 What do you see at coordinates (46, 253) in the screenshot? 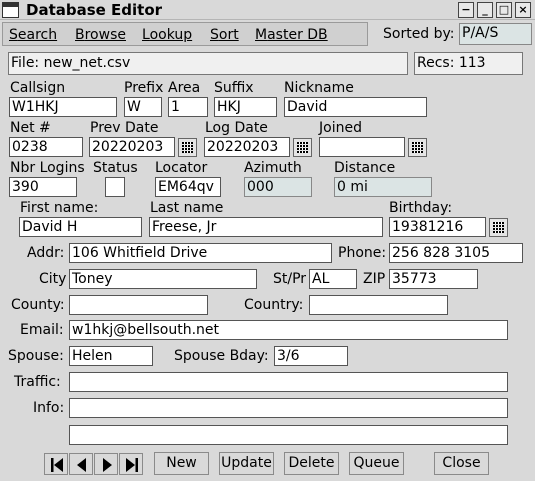
I see `addr-label: Addr:` at bounding box center [46, 253].